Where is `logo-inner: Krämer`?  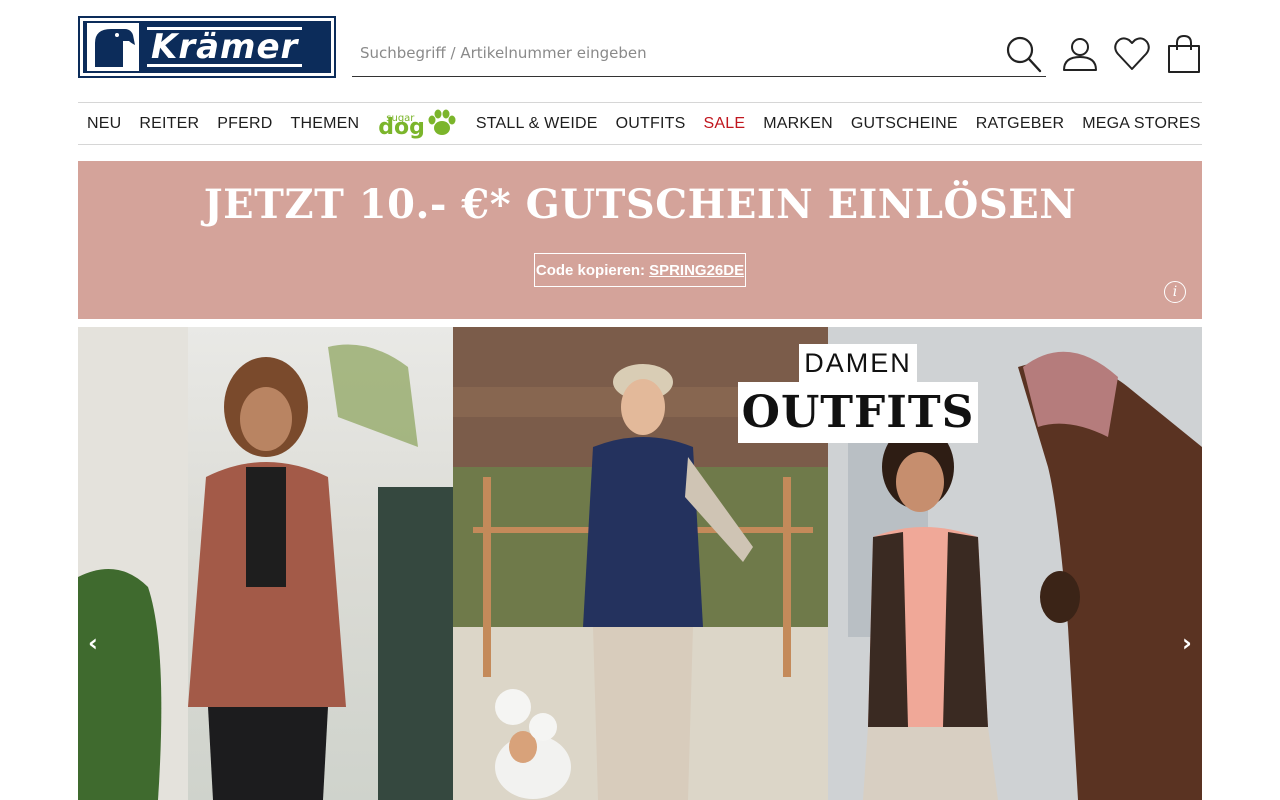 logo-inner: Krämer is located at coordinates (207, 47).